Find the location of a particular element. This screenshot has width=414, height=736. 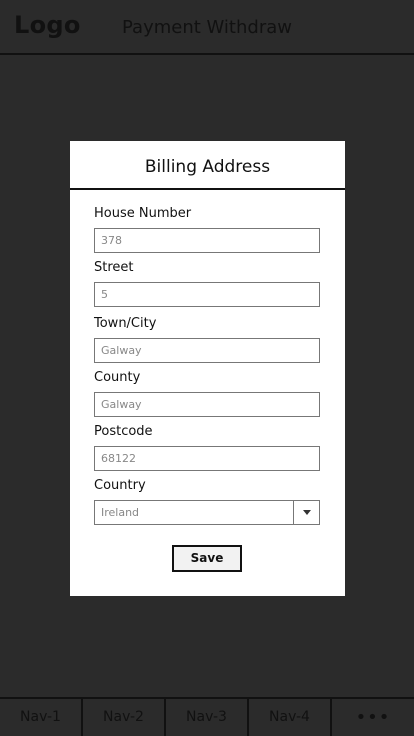

dialog-title: Billing Address is located at coordinates (207, 165).